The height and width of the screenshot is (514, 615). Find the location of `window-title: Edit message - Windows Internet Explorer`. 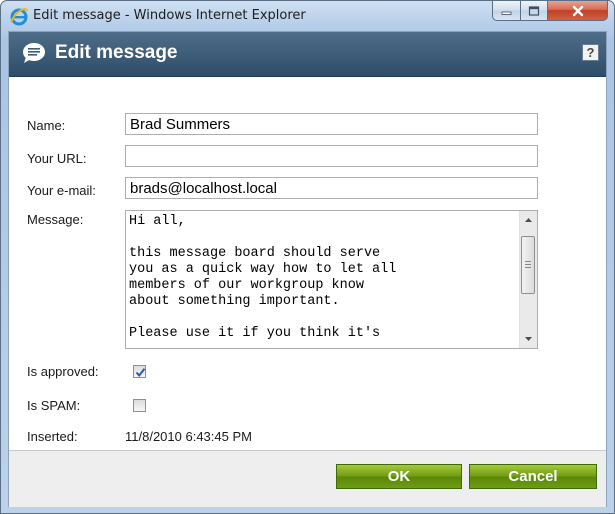

window-title: Edit message - Windows Internet Explorer is located at coordinates (169, 15).